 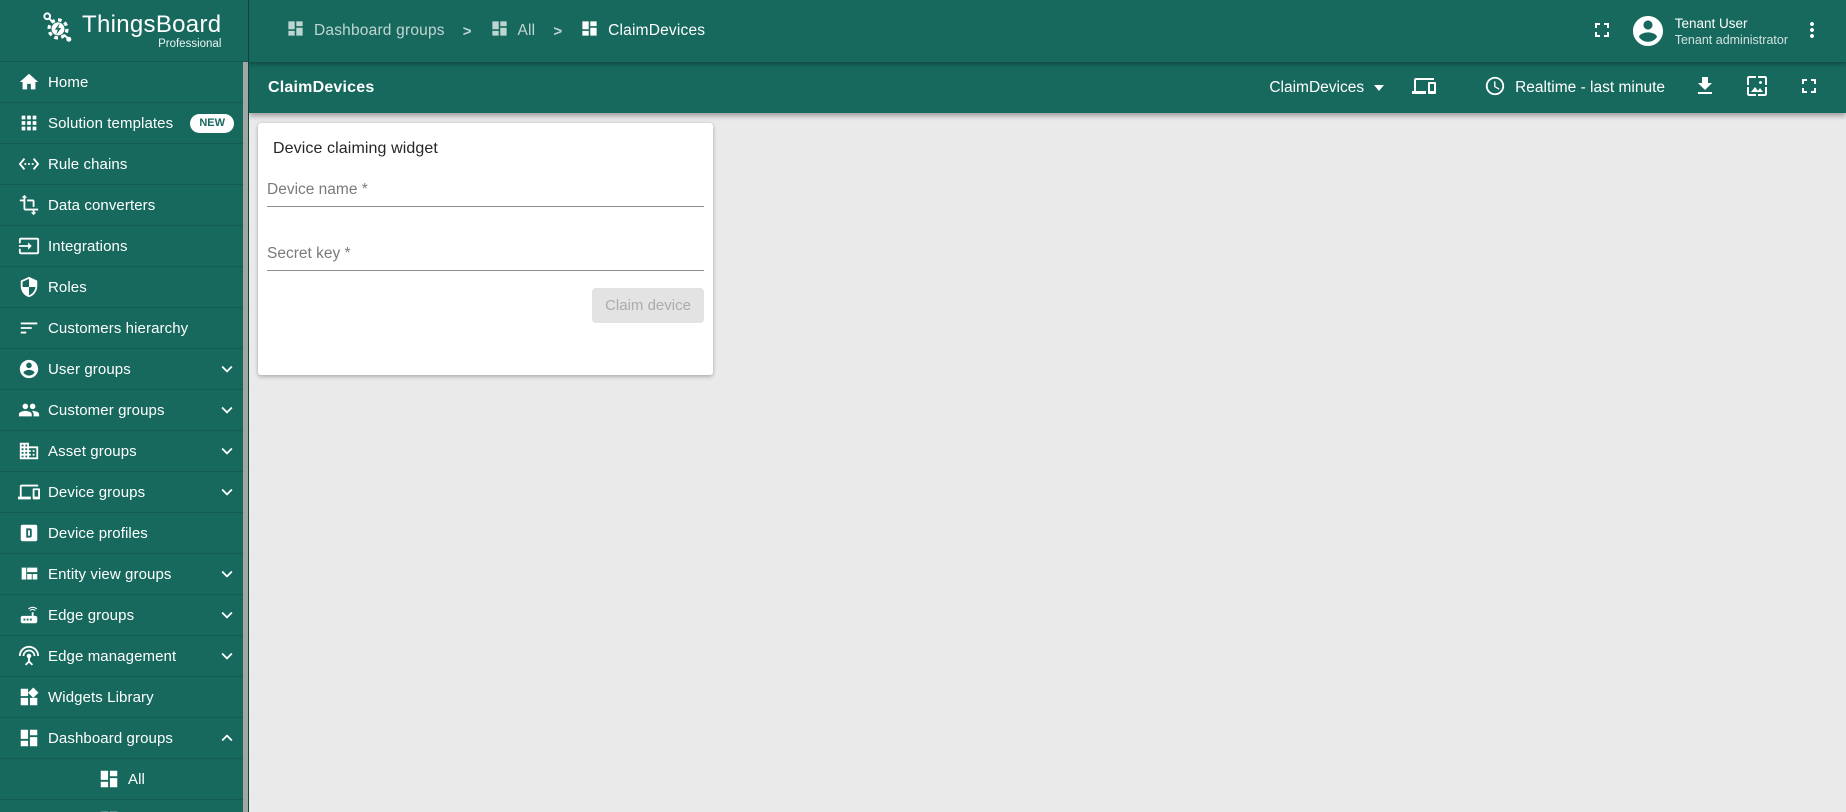 I want to click on app-logo: ThingsBoard Professional, so click(x=124, y=31).